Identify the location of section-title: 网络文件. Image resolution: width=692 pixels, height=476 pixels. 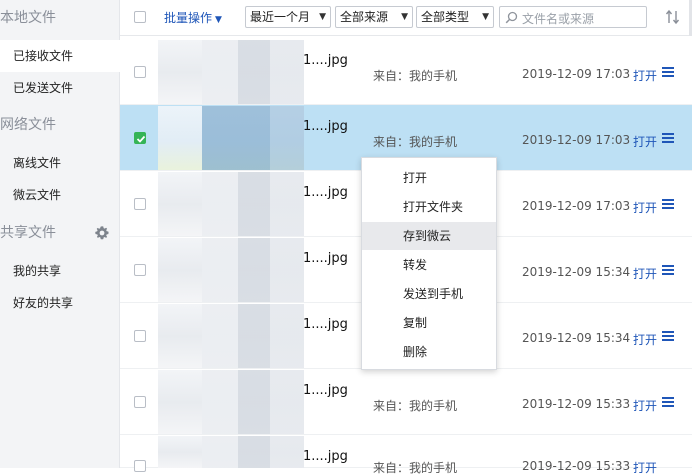
(28, 125).